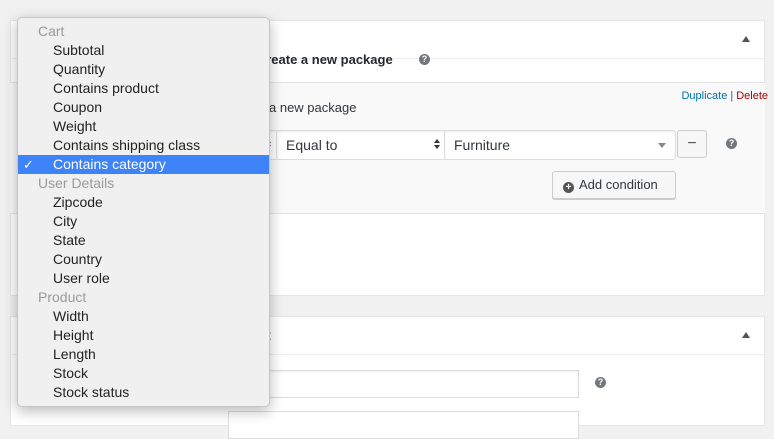  What do you see at coordinates (437, 144) in the screenshot?
I see `select-arrows-icon` at bounding box center [437, 144].